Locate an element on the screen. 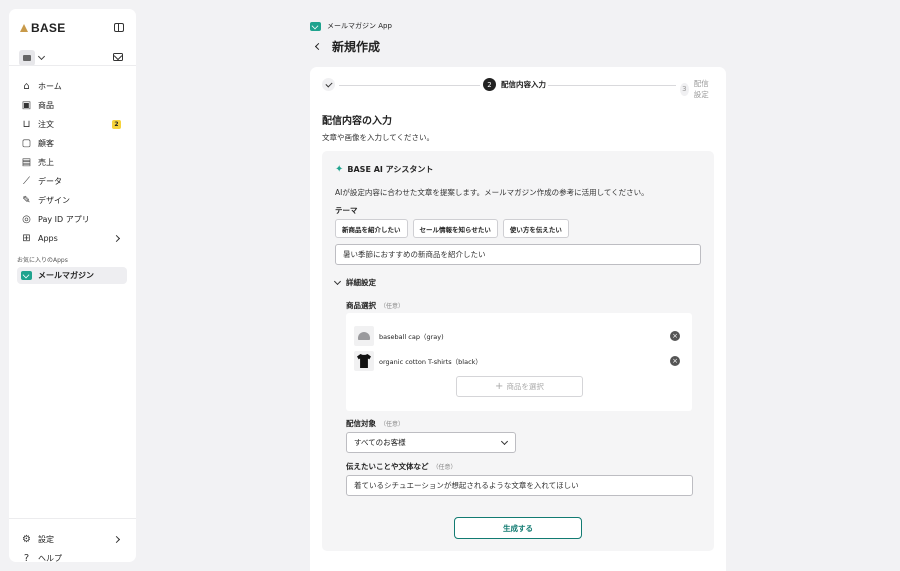 The image size is (900, 571). shop-switcher is located at coordinates (32, 58).